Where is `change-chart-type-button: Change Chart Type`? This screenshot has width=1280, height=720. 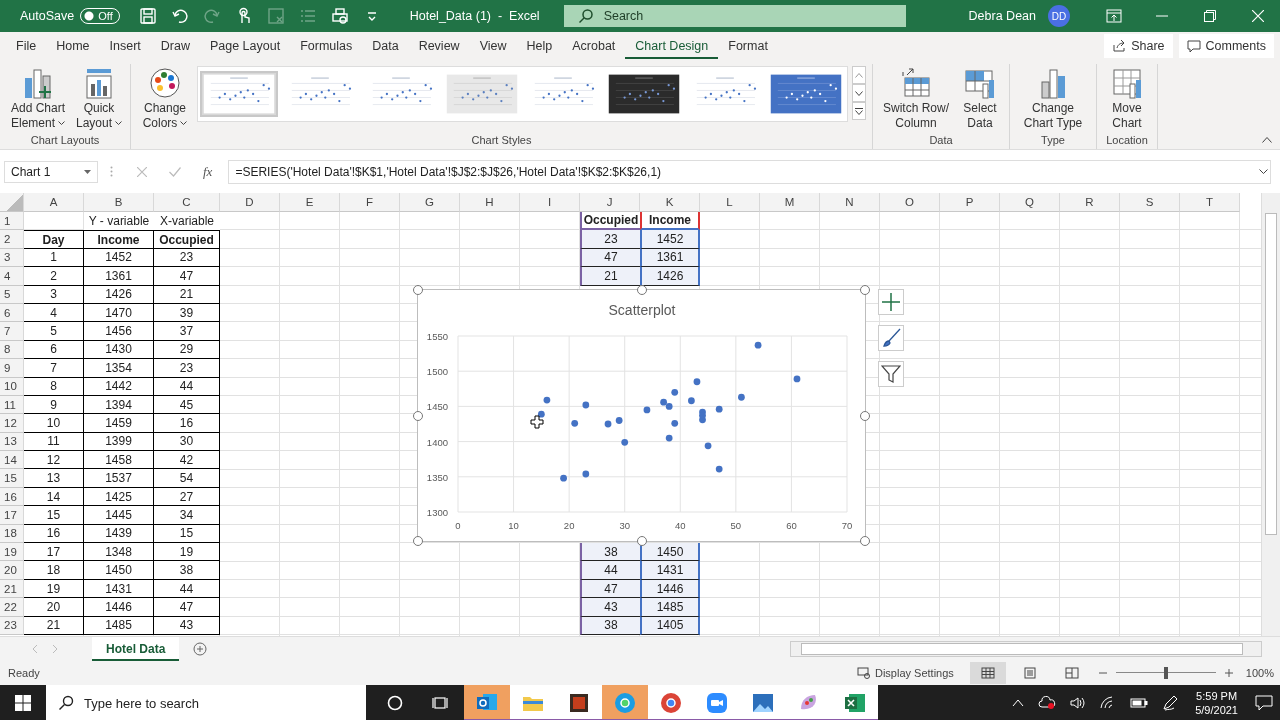 change-chart-type-button: Change Chart Type is located at coordinates (1053, 97).